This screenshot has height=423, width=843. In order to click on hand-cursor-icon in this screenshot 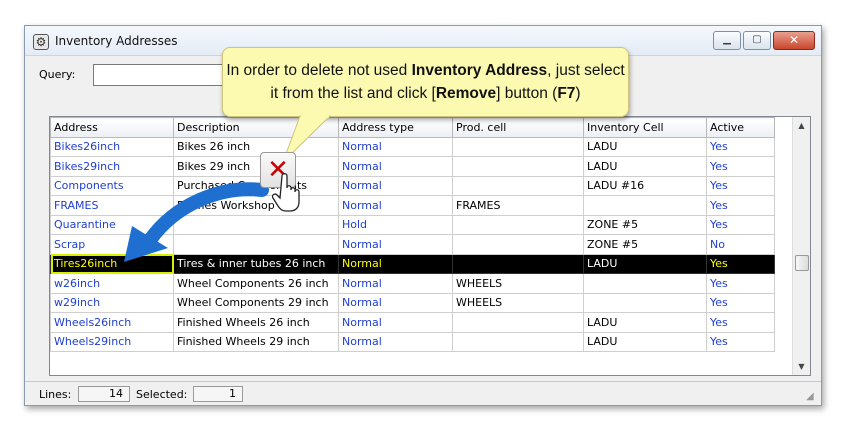, I will do `click(286, 192)`.